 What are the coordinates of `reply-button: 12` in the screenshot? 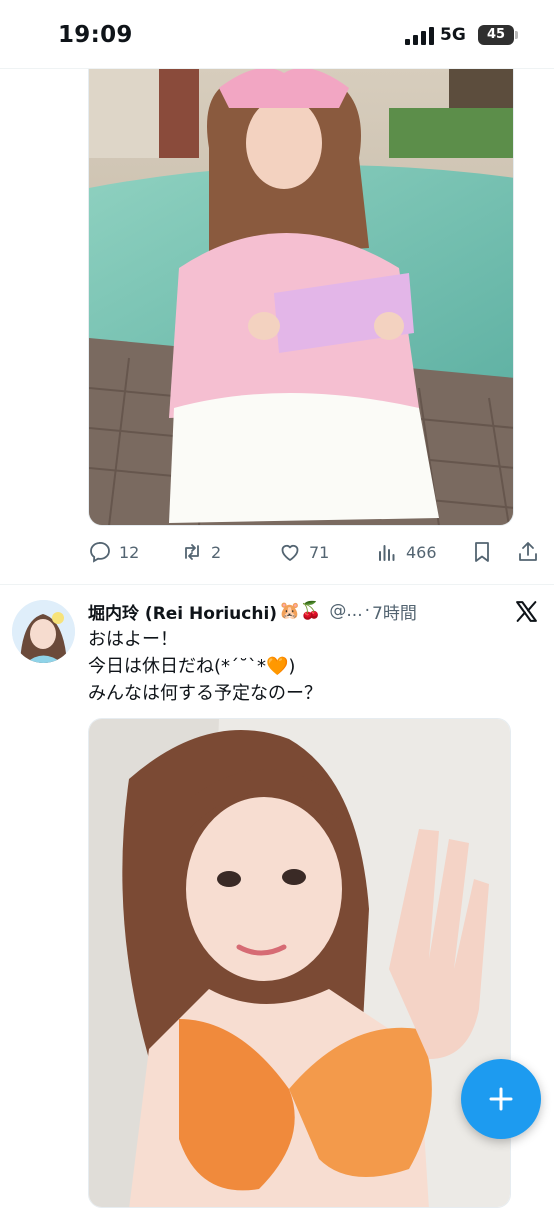 It's located at (113, 552).